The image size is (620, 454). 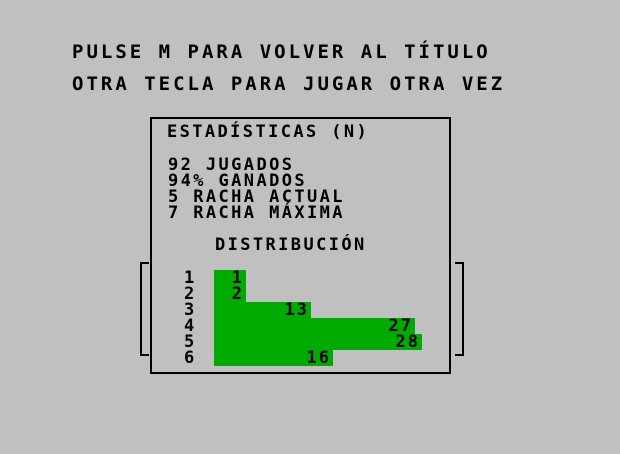 I want to click on return-to-title-prompt: PULSE M PARA VOLVER AL TÍTULO, so click(x=281, y=52).